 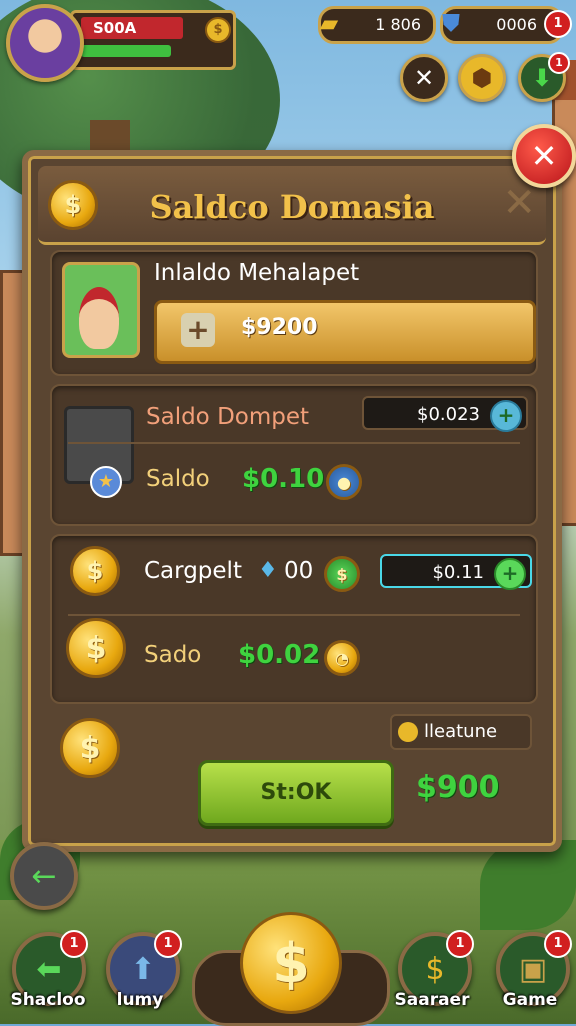 What do you see at coordinates (408, 732) in the screenshot?
I see `coin-icon` at bounding box center [408, 732].